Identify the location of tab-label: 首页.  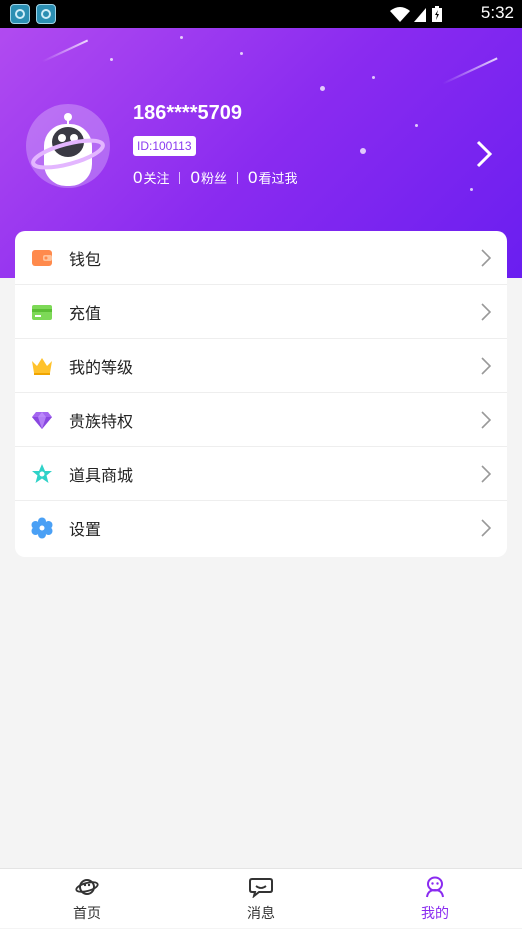
(87, 914).